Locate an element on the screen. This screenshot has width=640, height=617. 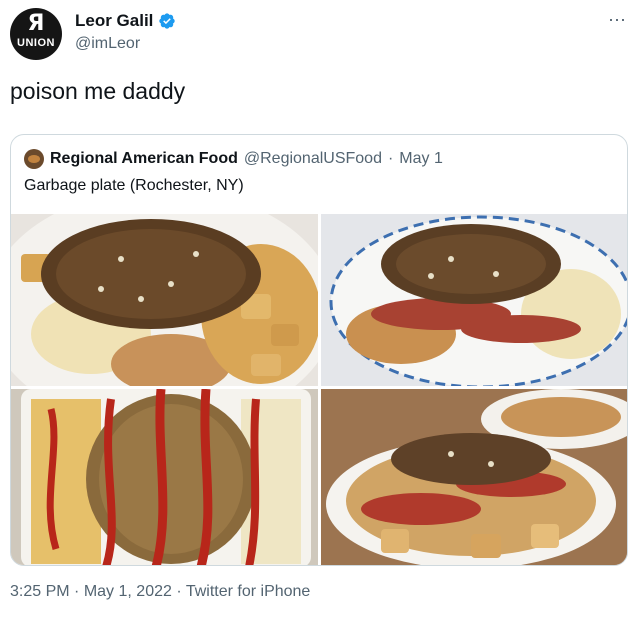
author-handle: @imLeor is located at coordinates (107, 44).